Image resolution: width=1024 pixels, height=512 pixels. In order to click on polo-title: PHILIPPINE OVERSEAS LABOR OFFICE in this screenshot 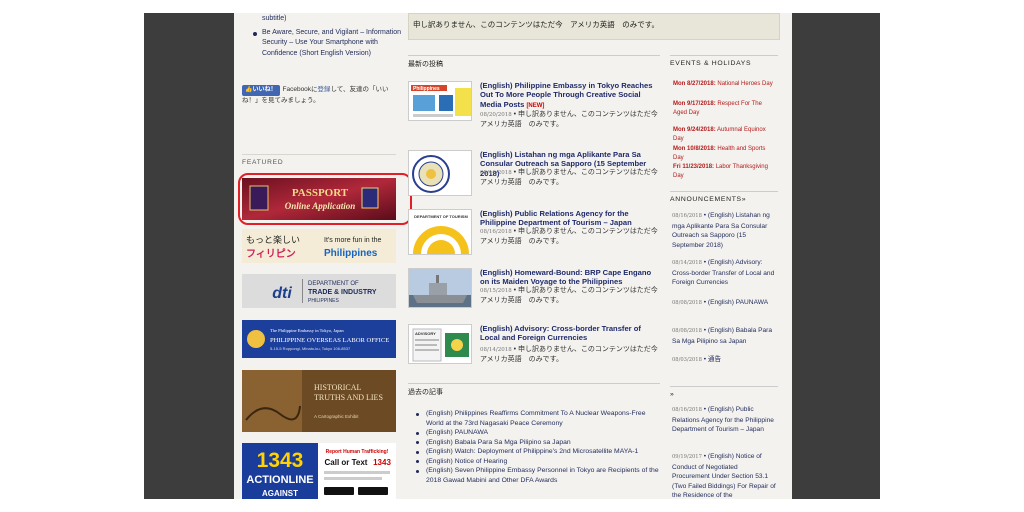, I will do `click(329, 340)`.